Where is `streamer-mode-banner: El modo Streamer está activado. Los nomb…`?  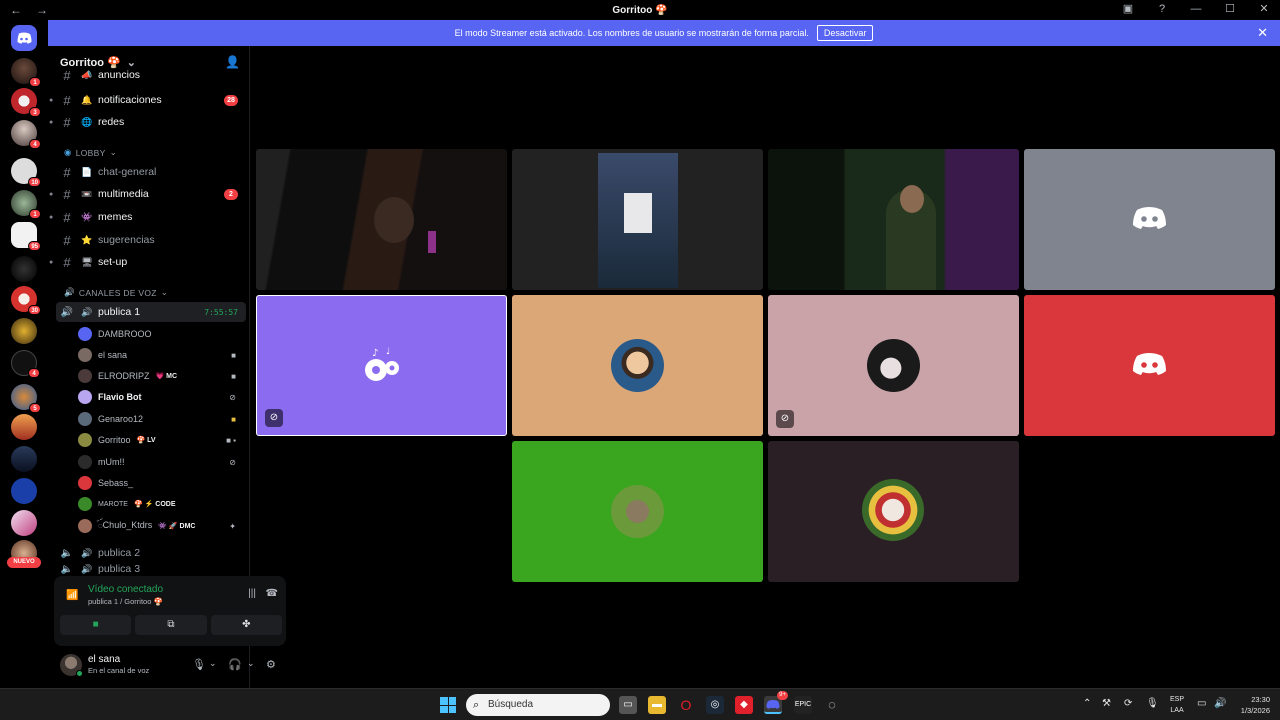 streamer-mode-banner: El modo Streamer está activado. Los nomb… is located at coordinates (664, 33).